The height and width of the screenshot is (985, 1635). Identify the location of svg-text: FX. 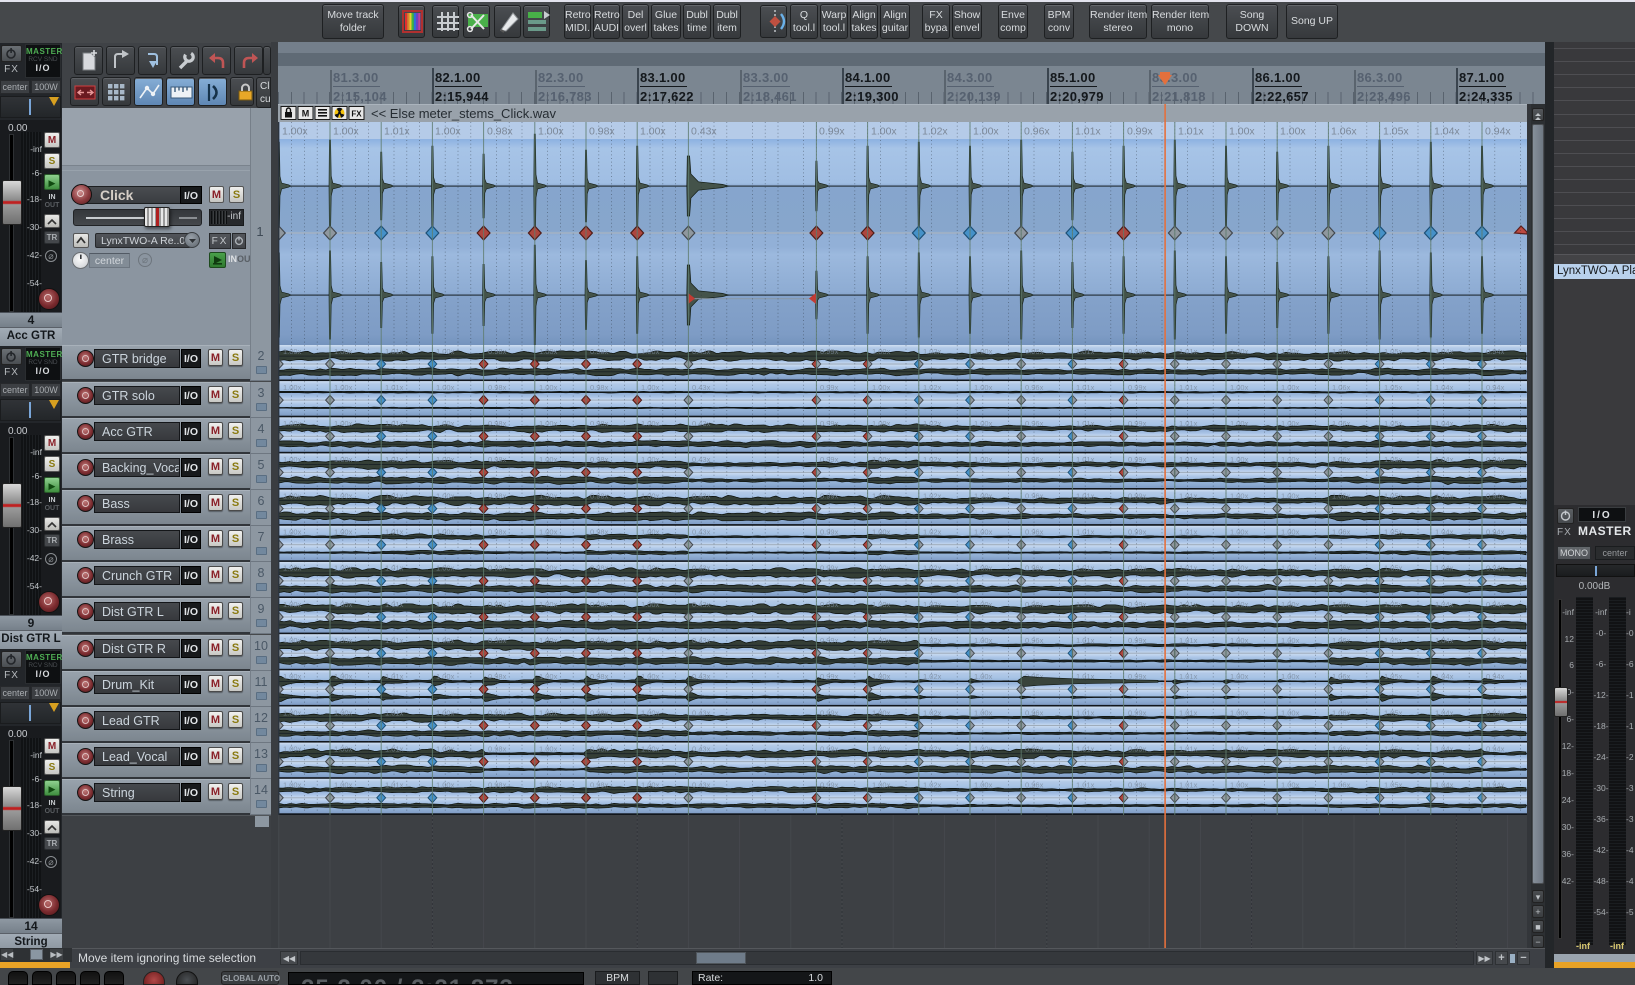
(356, 114).